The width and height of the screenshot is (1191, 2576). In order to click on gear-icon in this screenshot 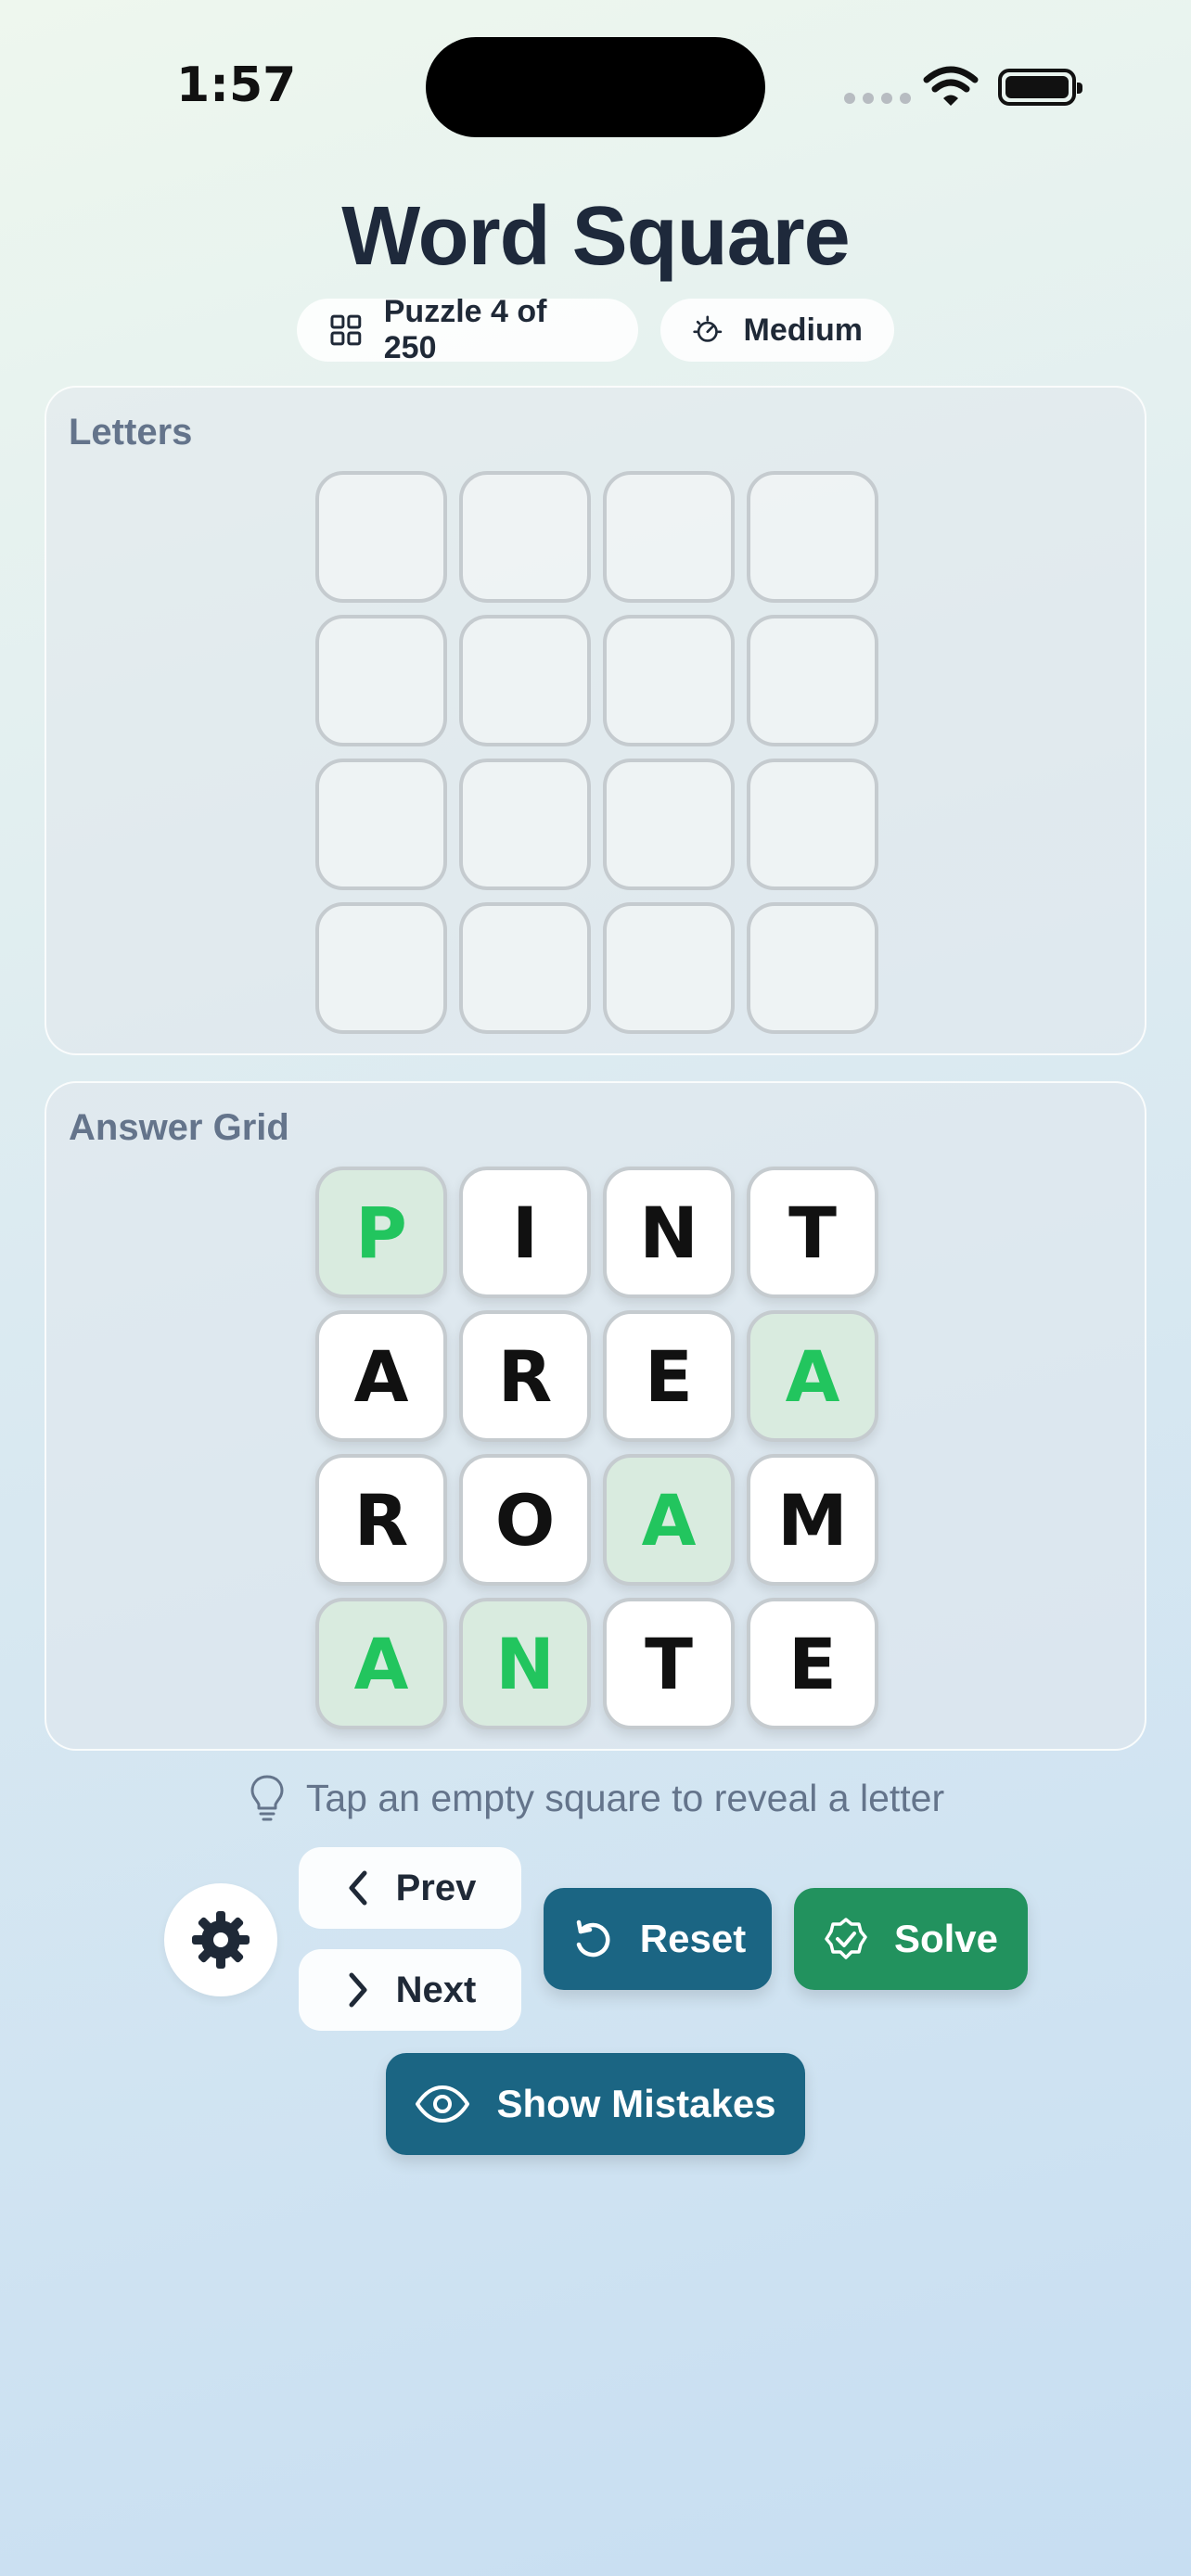, I will do `click(221, 1940)`.